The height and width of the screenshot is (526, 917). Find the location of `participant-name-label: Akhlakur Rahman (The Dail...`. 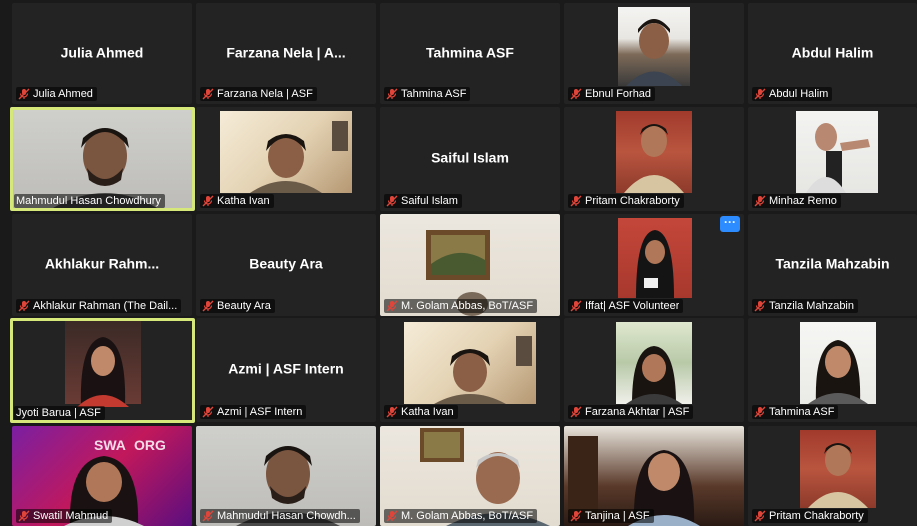

participant-name-label: Akhlakur Rahman (The Dail... is located at coordinates (99, 306).